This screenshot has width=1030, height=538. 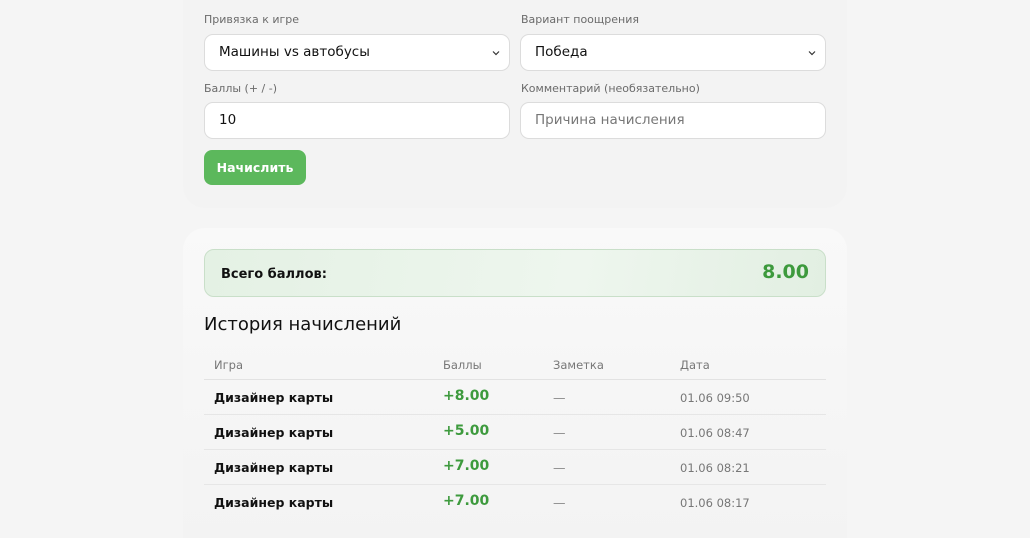 I want to click on comment-input: Причина начисления, so click(x=673, y=120).